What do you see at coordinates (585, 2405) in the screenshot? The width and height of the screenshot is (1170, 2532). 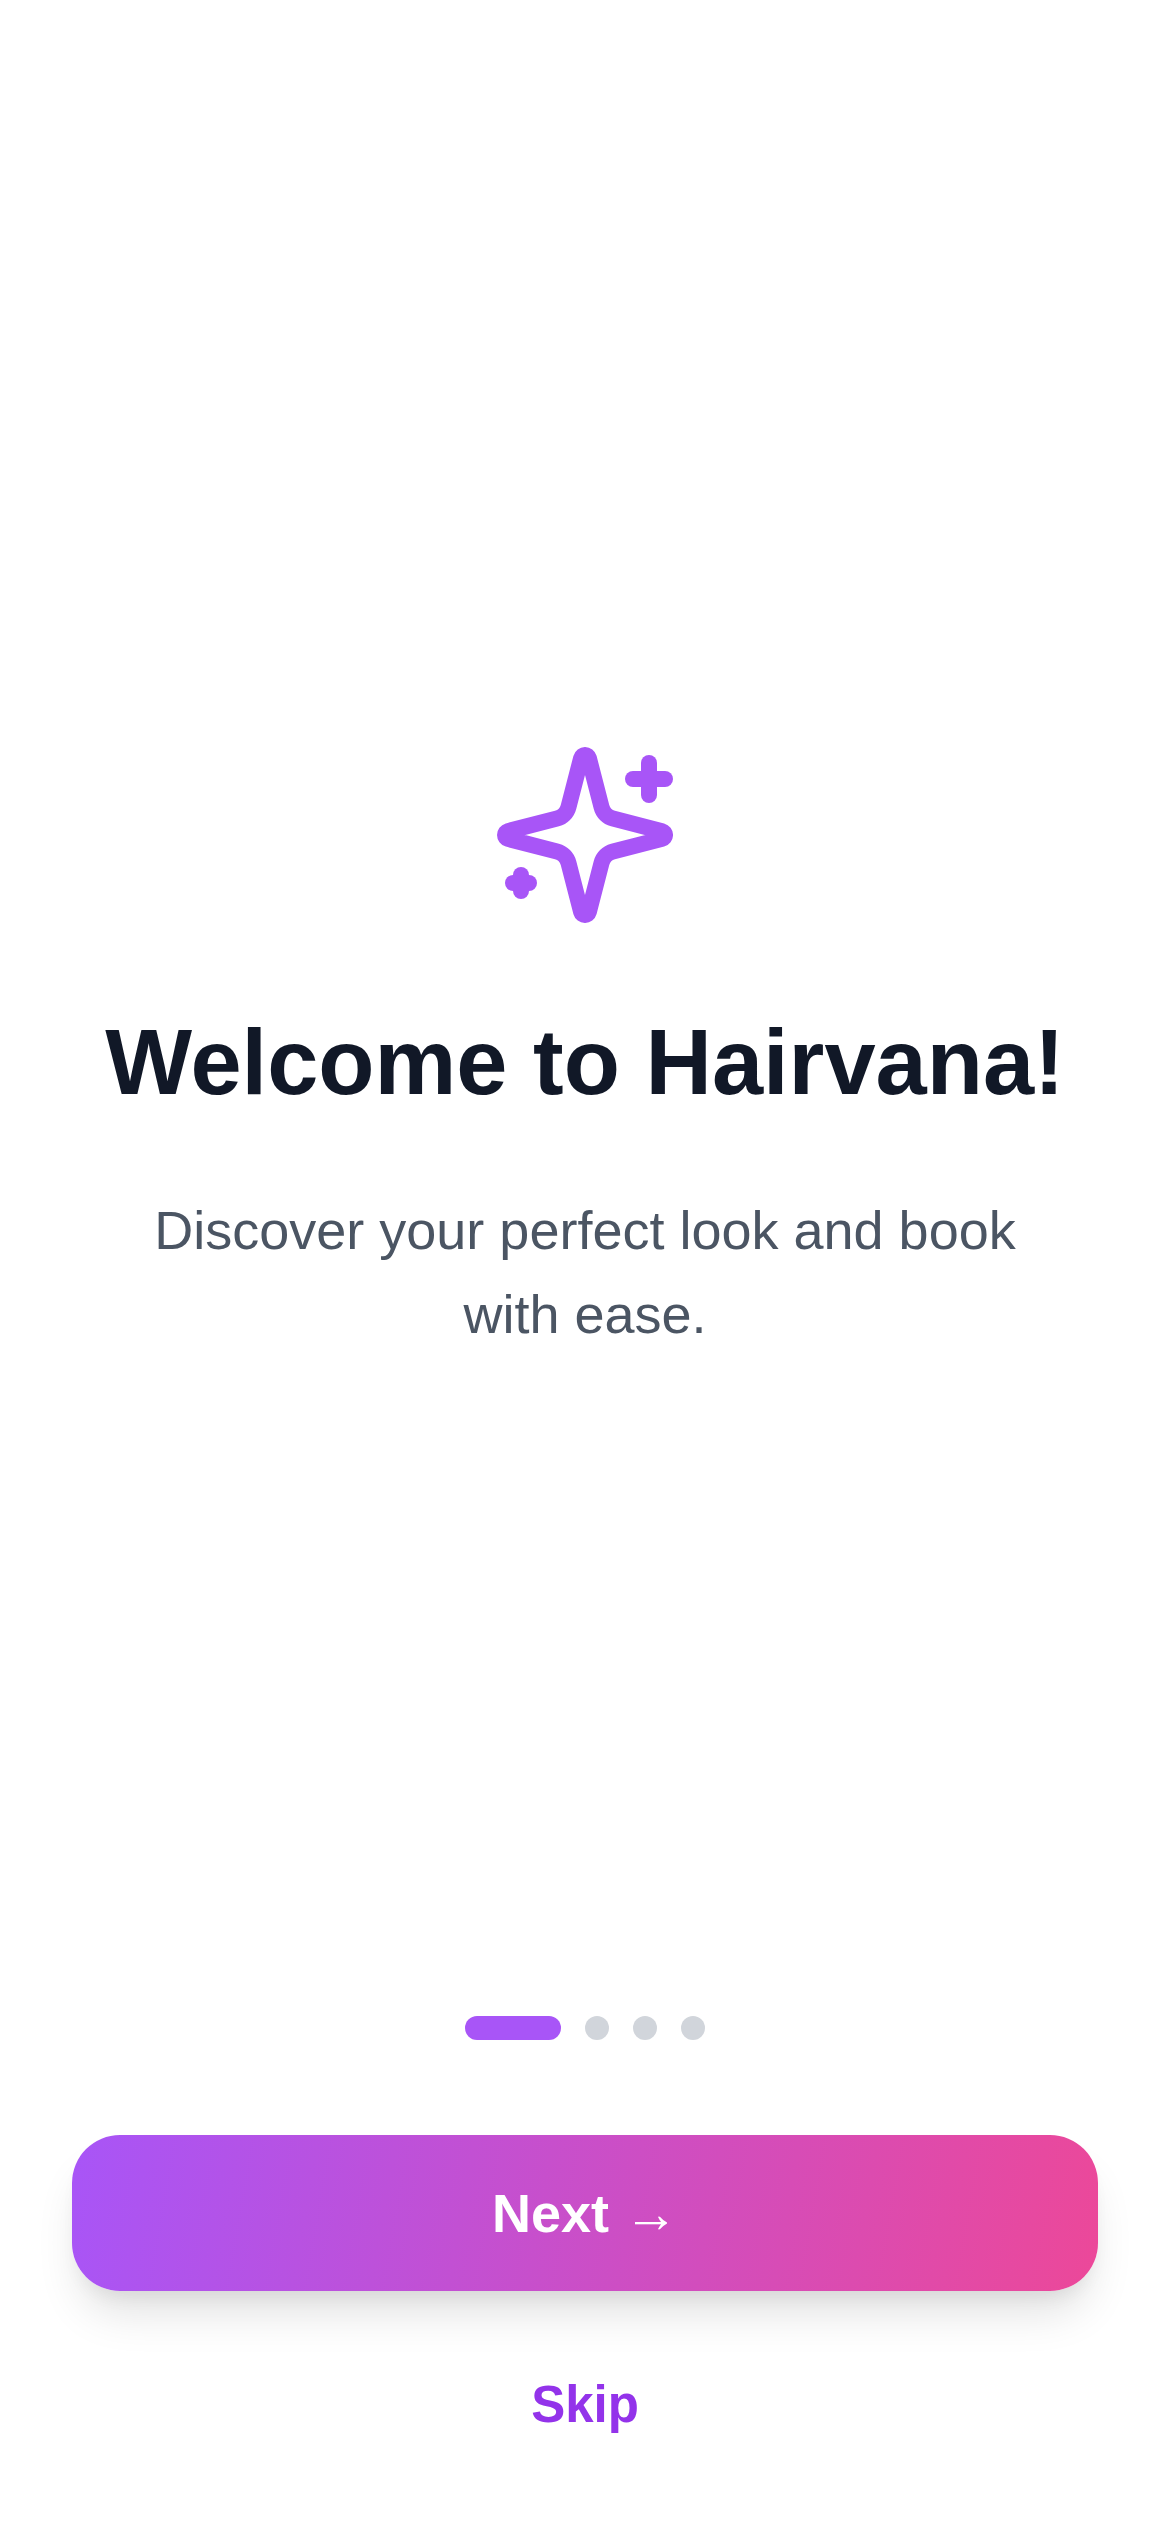 I see `skip-button: Skip` at bounding box center [585, 2405].